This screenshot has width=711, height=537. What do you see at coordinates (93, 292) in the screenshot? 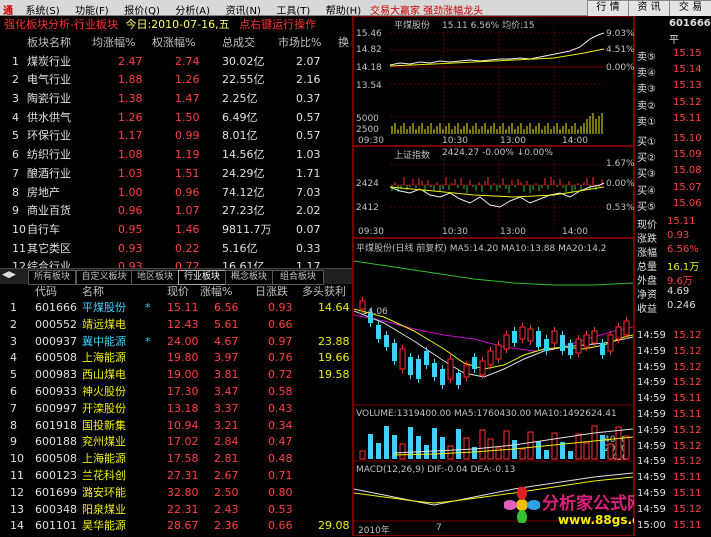
I see `col-name: 名称` at bounding box center [93, 292].